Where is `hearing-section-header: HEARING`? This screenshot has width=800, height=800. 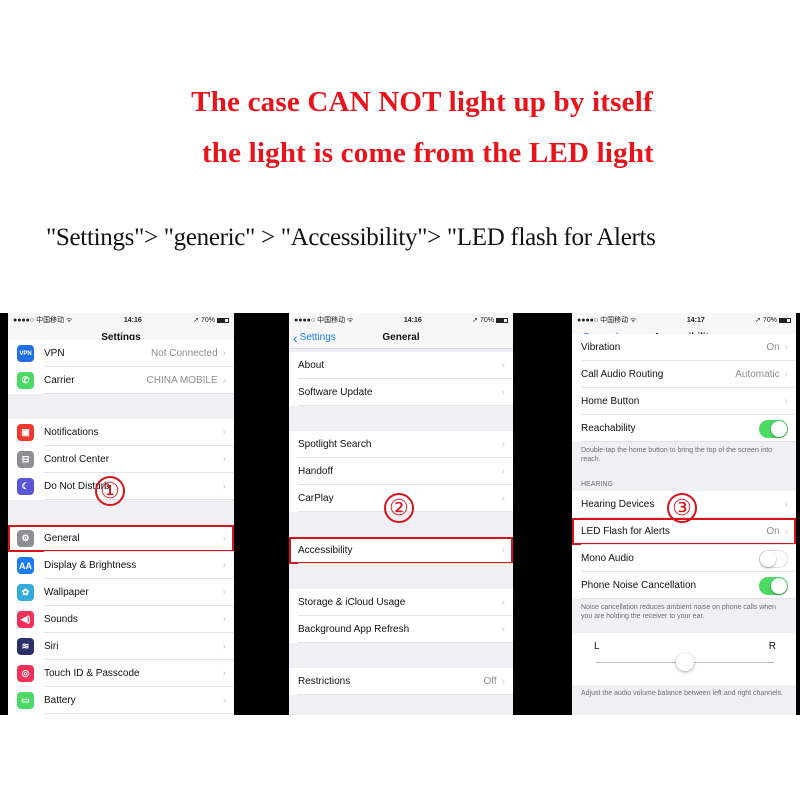
hearing-section-header: HEARING is located at coordinates (684, 480).